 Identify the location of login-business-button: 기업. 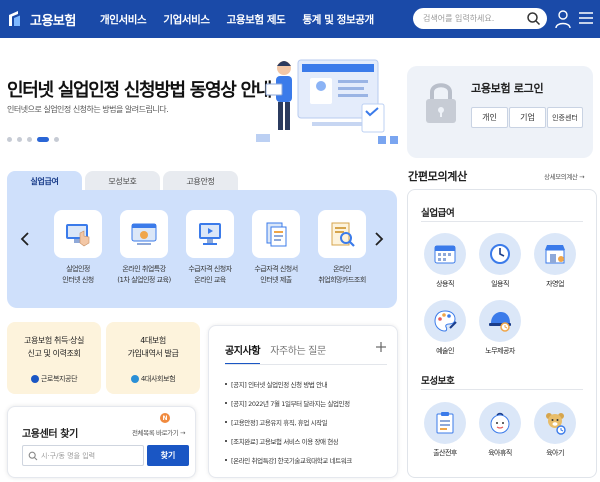
(527, 117).